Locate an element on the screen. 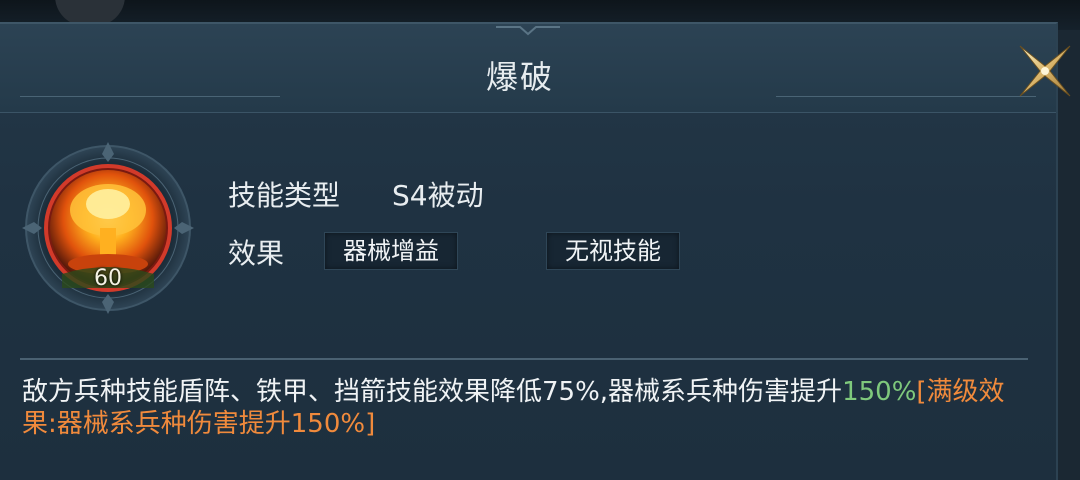 The width and height of the screenshot is (1080, 480). skill-type-label: 技能类型 is located at coordinates (284, 195).